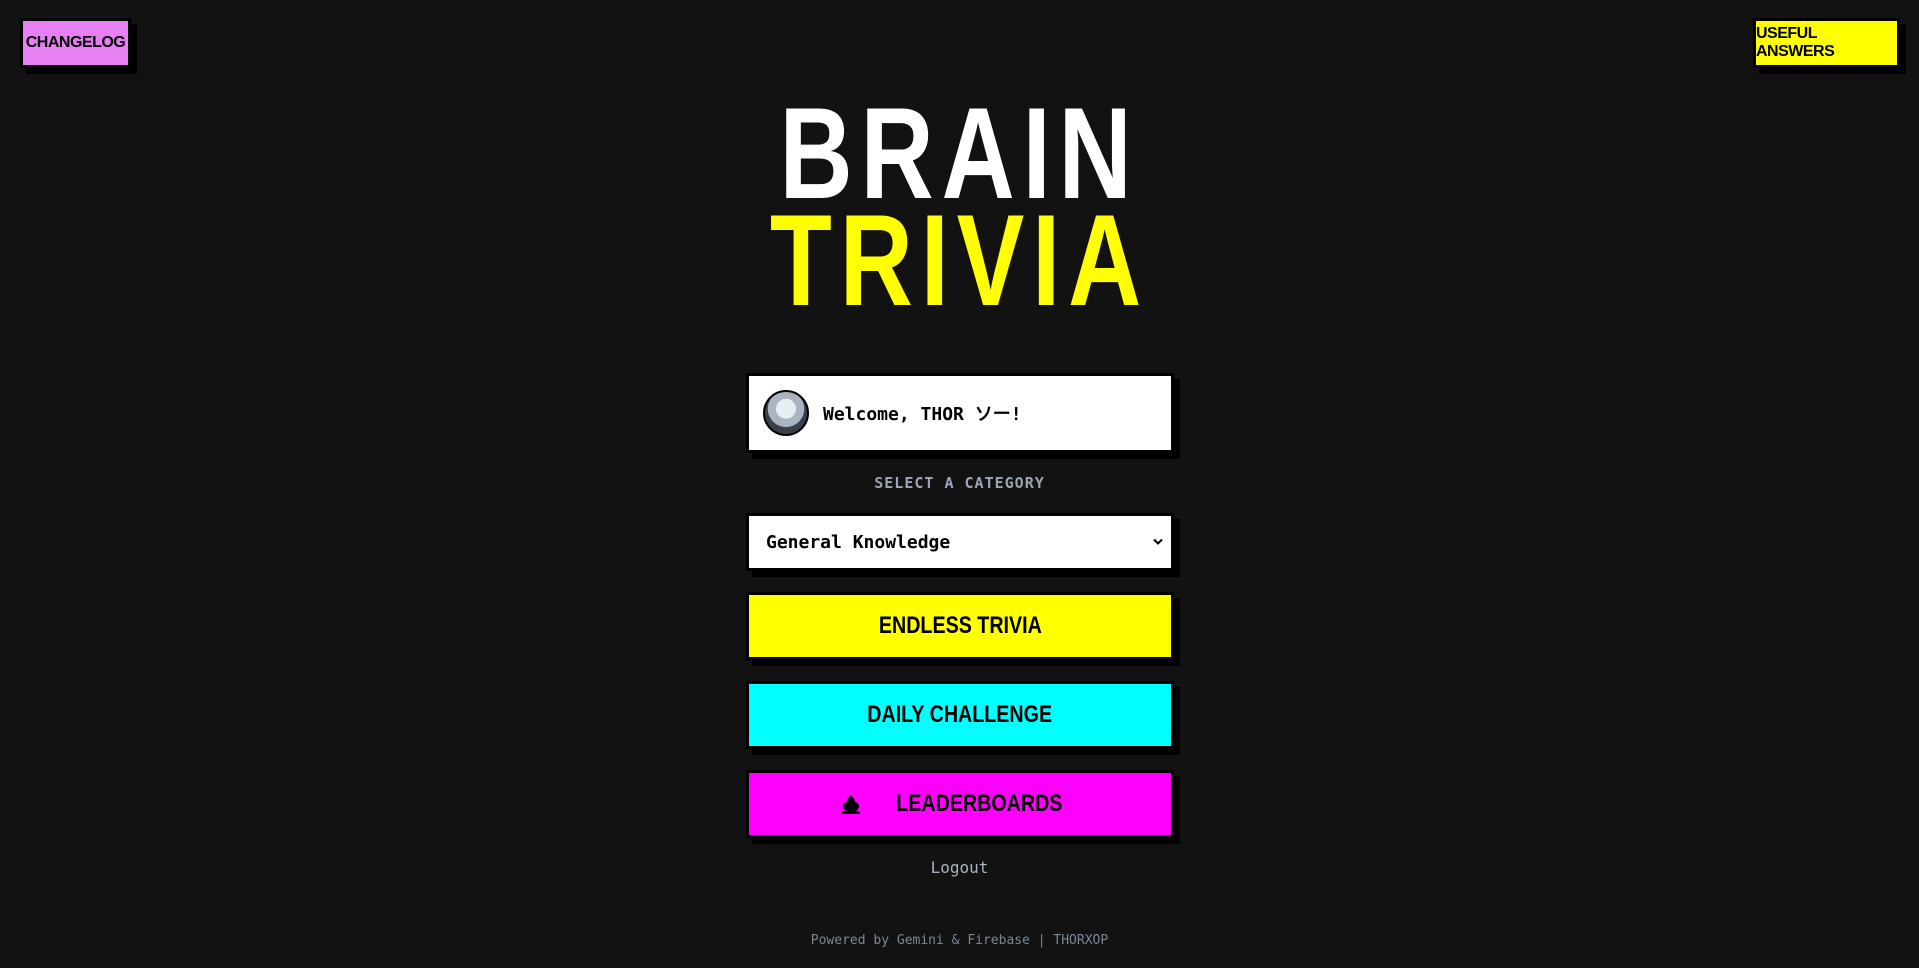 The image size is (1919, 968). I want to click on title-line-2: TRIVIA, so click(959, 260).